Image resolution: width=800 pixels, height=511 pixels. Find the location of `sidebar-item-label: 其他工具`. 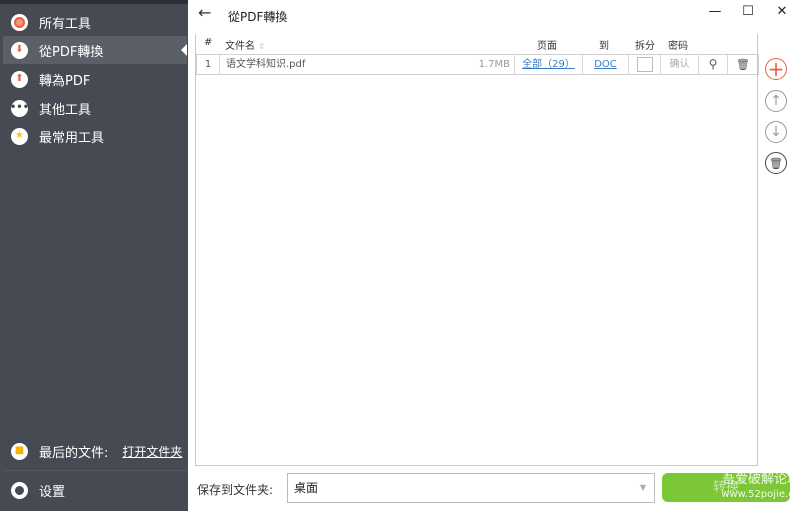

sidebar-item-label: 其他工具 is located at coordinates (65, 110).